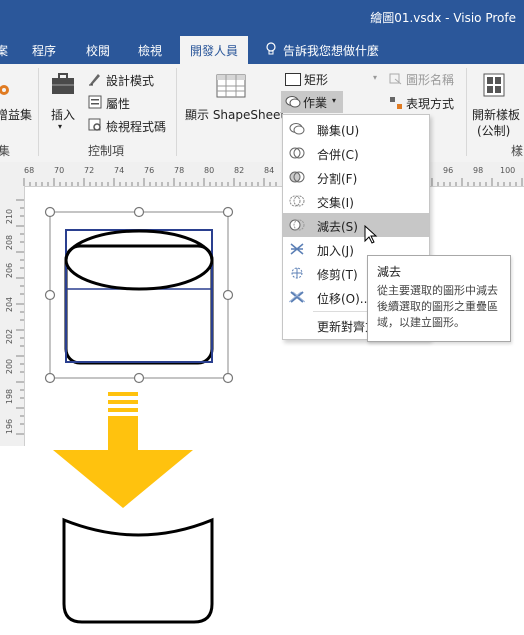  Describe the element at coordinates (150, 50) in the screenshot. I see `tab-view: 檢視` at that location.